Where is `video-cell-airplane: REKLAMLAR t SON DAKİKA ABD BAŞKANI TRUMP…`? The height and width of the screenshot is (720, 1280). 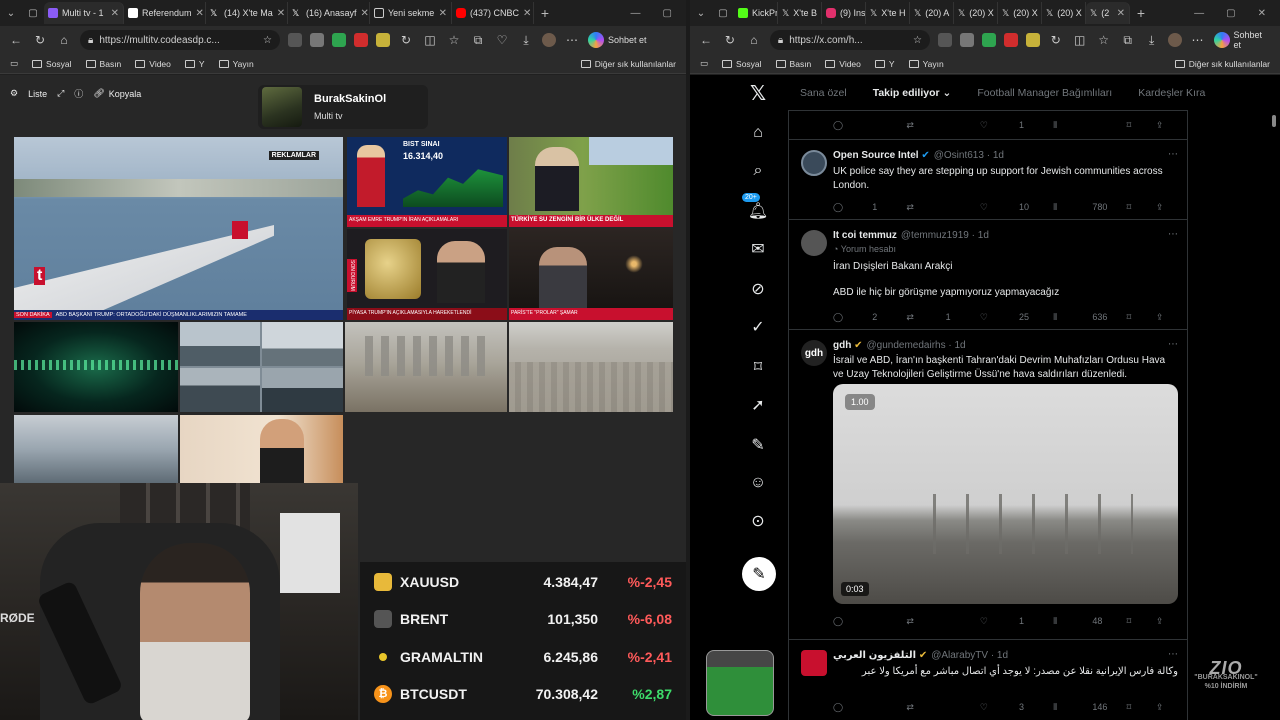
video-cell-airplane: REKLAMLAR t SON DAKİKA ABD BAŞKANI TRUMP… is located at coordinates (178, 228).